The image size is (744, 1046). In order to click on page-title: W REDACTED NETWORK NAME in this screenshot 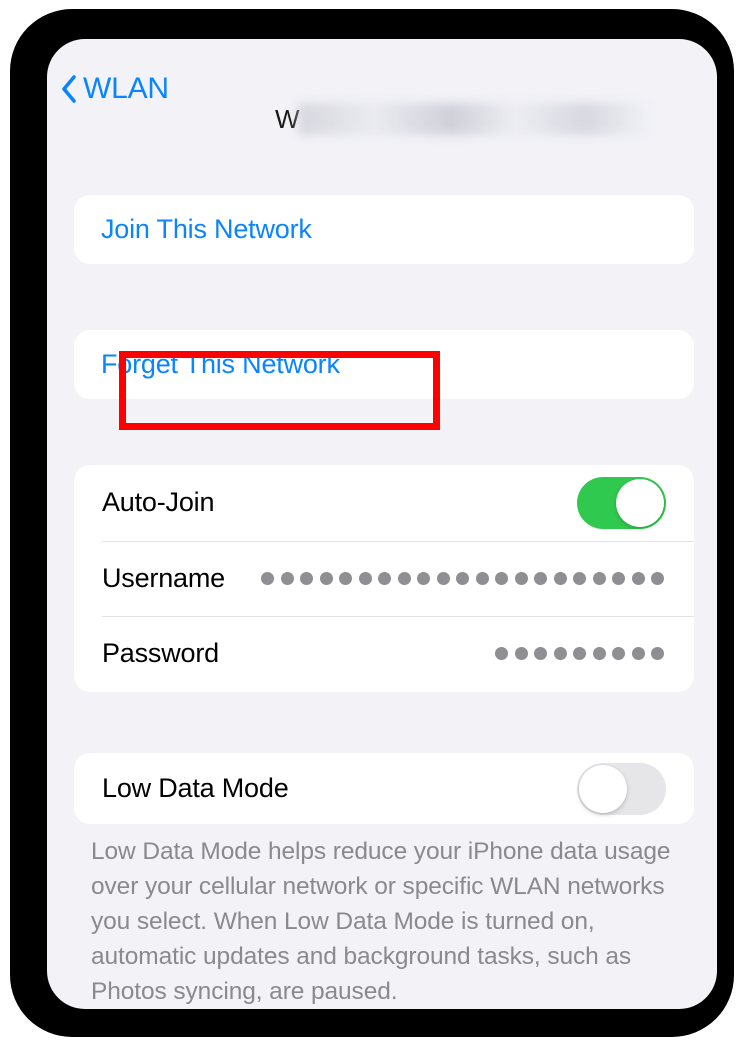, I will do `click(461, 119)`.